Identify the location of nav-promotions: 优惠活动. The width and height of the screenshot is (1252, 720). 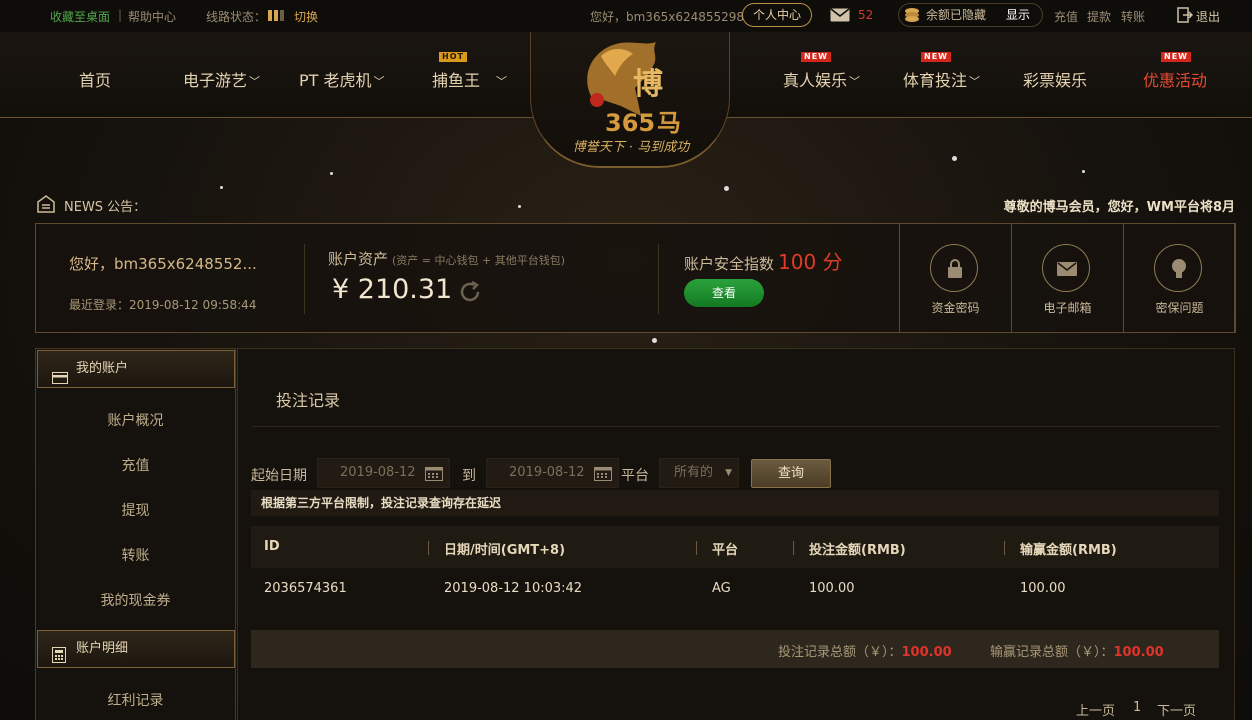
(1175, 79).